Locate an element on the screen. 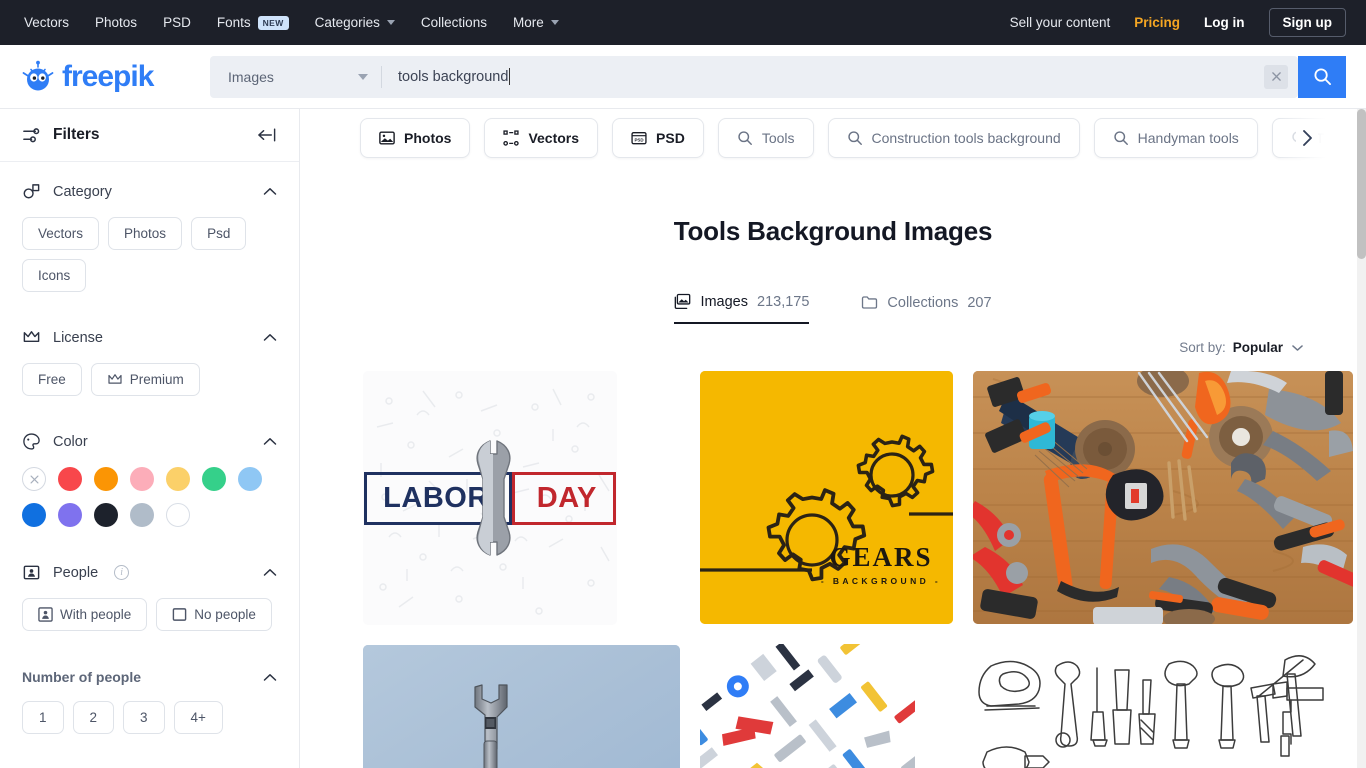 This screenshot has height=768, width=1366. chip-category-photos: Photos is located at coordinates (145, 233).